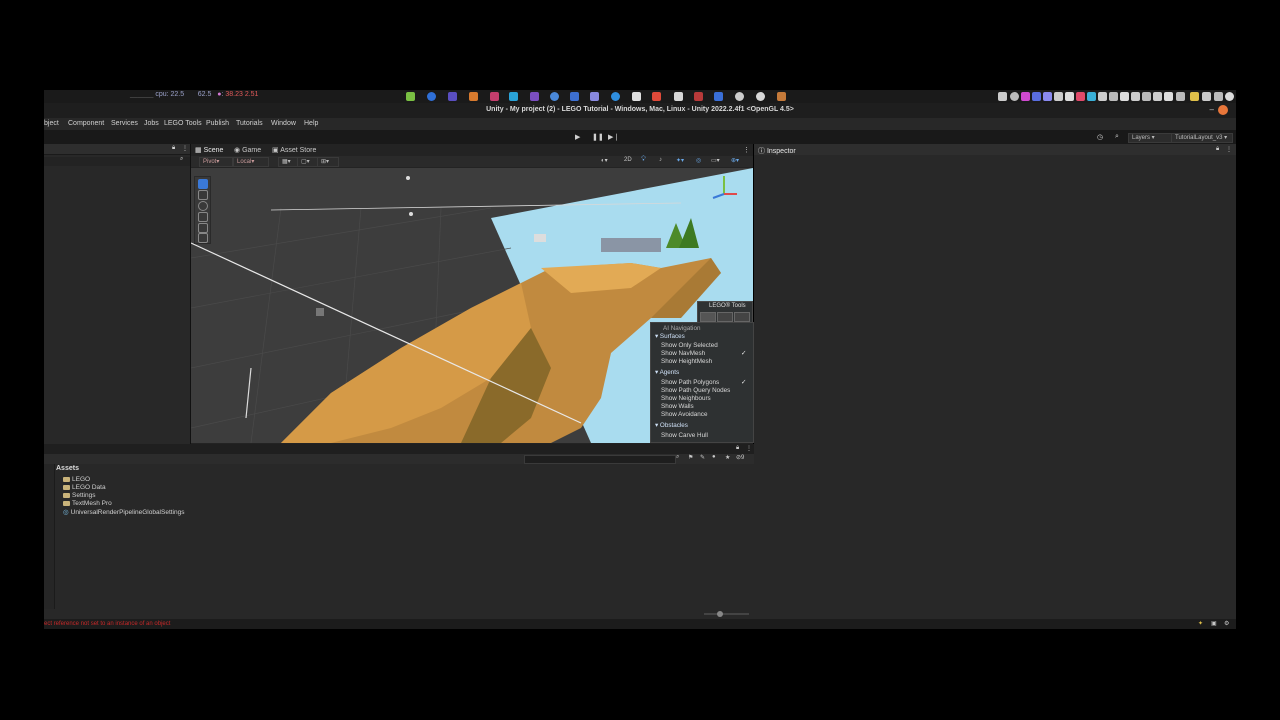 The height and width of the screenshot is (720, 1280). What do you see at coordinates (1226, 623) in the screenshot?
I see `status-settings-icon: ⚙` at bounding box center [1226, 623].